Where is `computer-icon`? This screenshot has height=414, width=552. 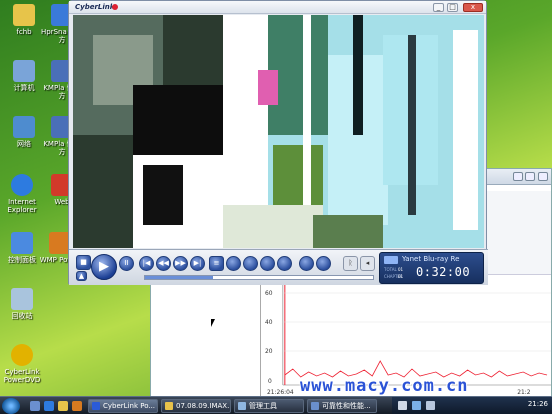 computer-icon is located at coordinates (24, 71).